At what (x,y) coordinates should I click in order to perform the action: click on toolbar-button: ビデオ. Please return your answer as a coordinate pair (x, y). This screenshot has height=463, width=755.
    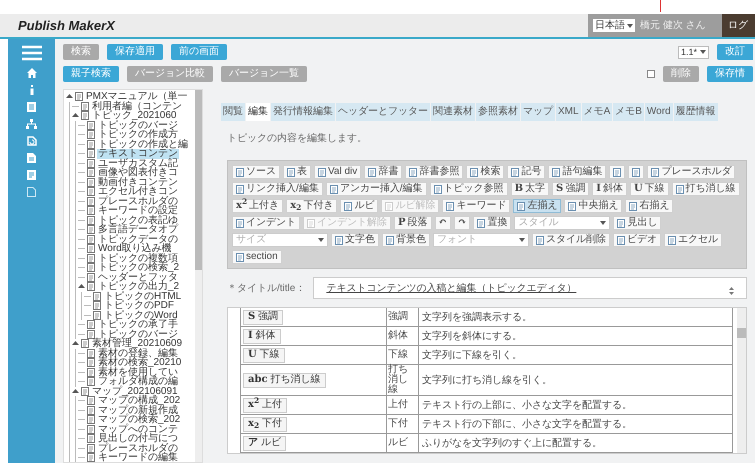
    Looking at the image, I should click on (637, 240).